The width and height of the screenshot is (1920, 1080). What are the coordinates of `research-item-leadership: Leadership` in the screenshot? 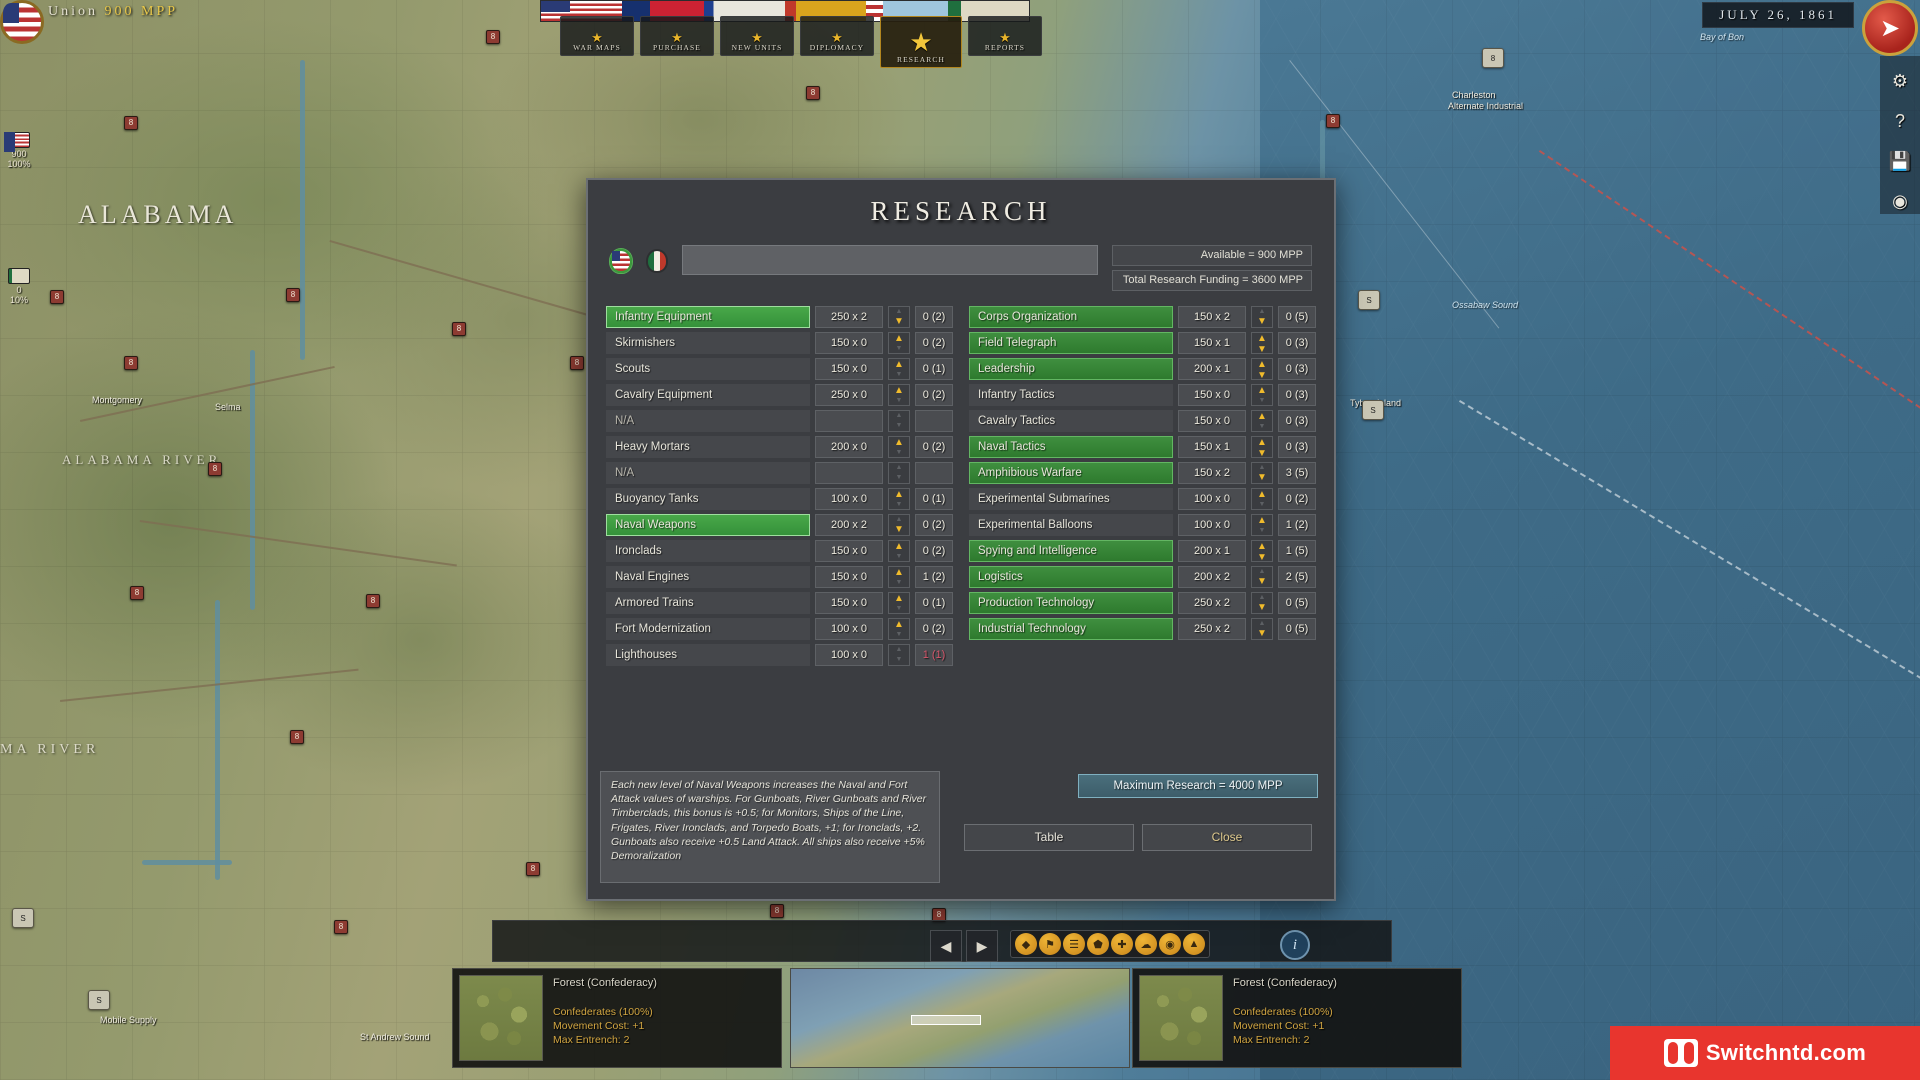 It's located at (1071, 368).